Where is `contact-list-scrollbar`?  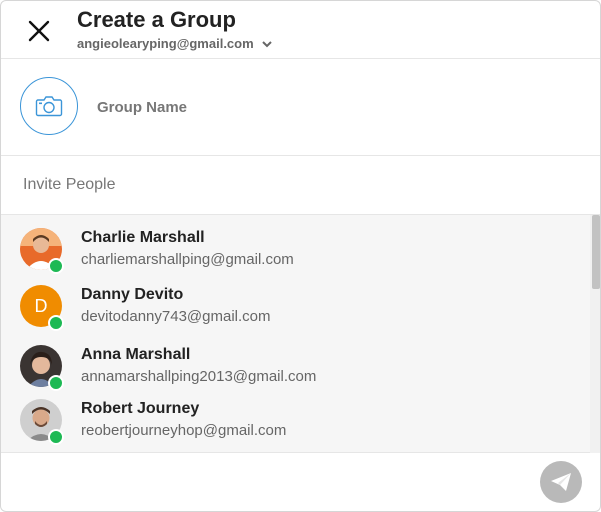 contact-list-scrollbar is located at coordinates (595, 334).